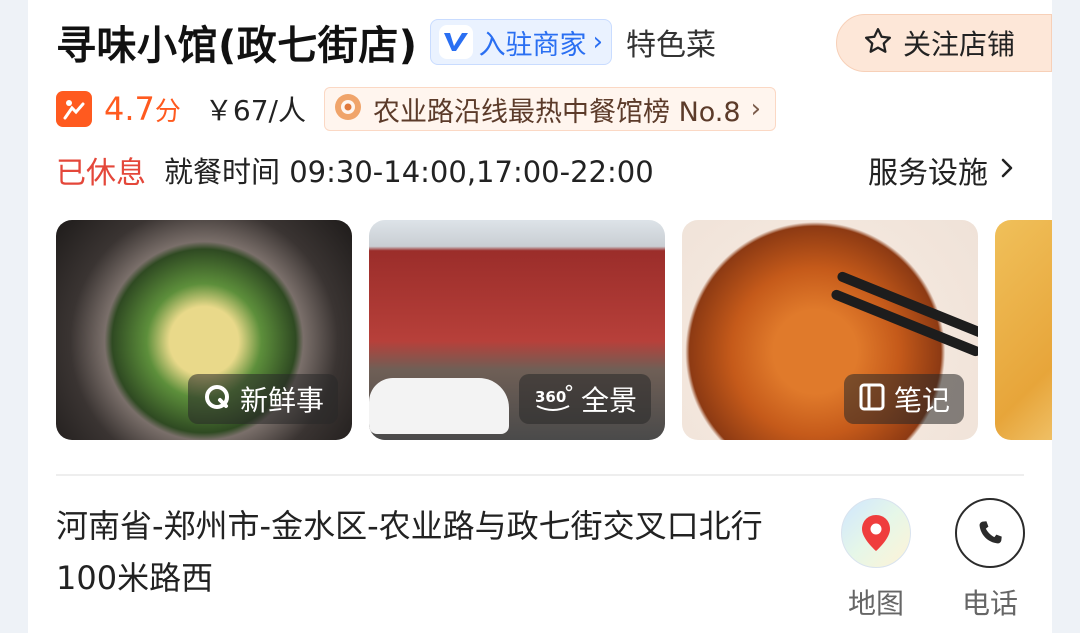 Image resolution: width=1080 pixels, height=633 pixels. I want to click on panorama-360-icon: 360, so click(553, 399).